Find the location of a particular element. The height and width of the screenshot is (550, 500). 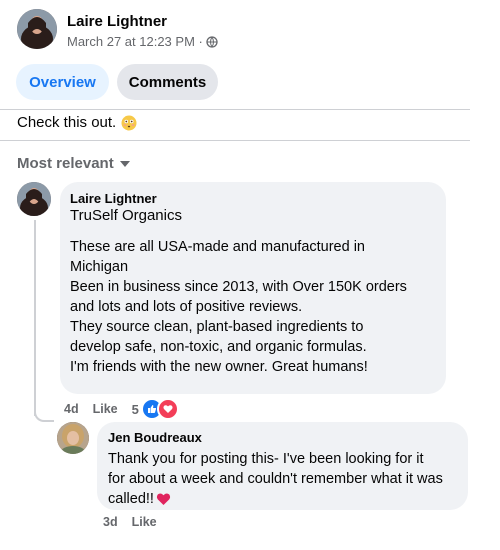

comment-age: 3d is located at coordinates (110, 522).